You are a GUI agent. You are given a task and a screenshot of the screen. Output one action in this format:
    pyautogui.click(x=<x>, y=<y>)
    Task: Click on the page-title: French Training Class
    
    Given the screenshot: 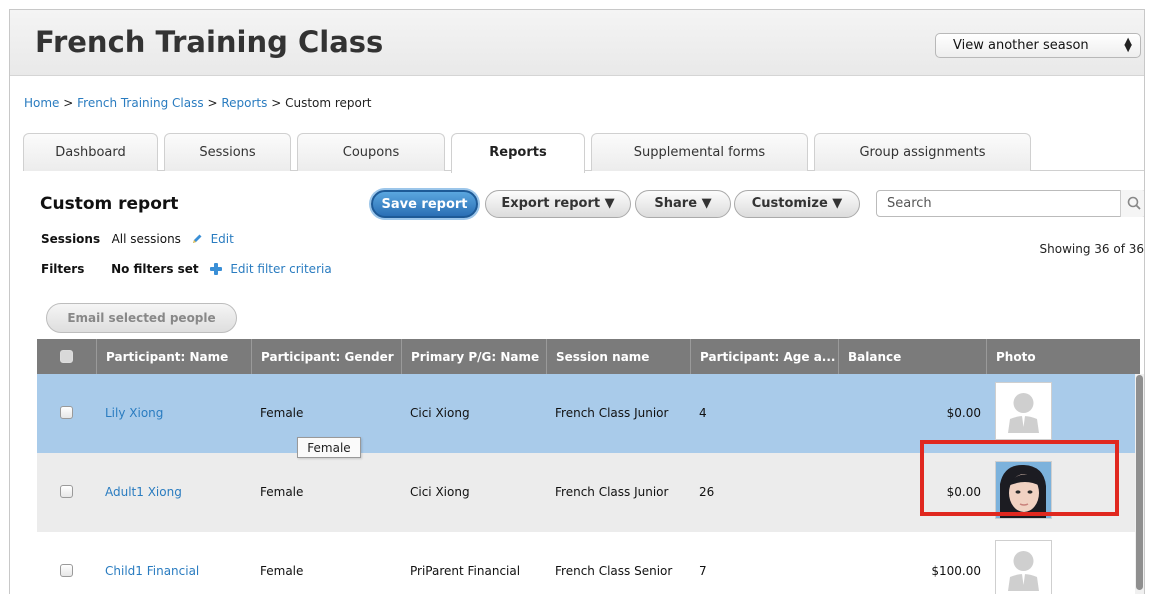 What is the action you would take?
    pyautogui.click(x=209, y=42)
    